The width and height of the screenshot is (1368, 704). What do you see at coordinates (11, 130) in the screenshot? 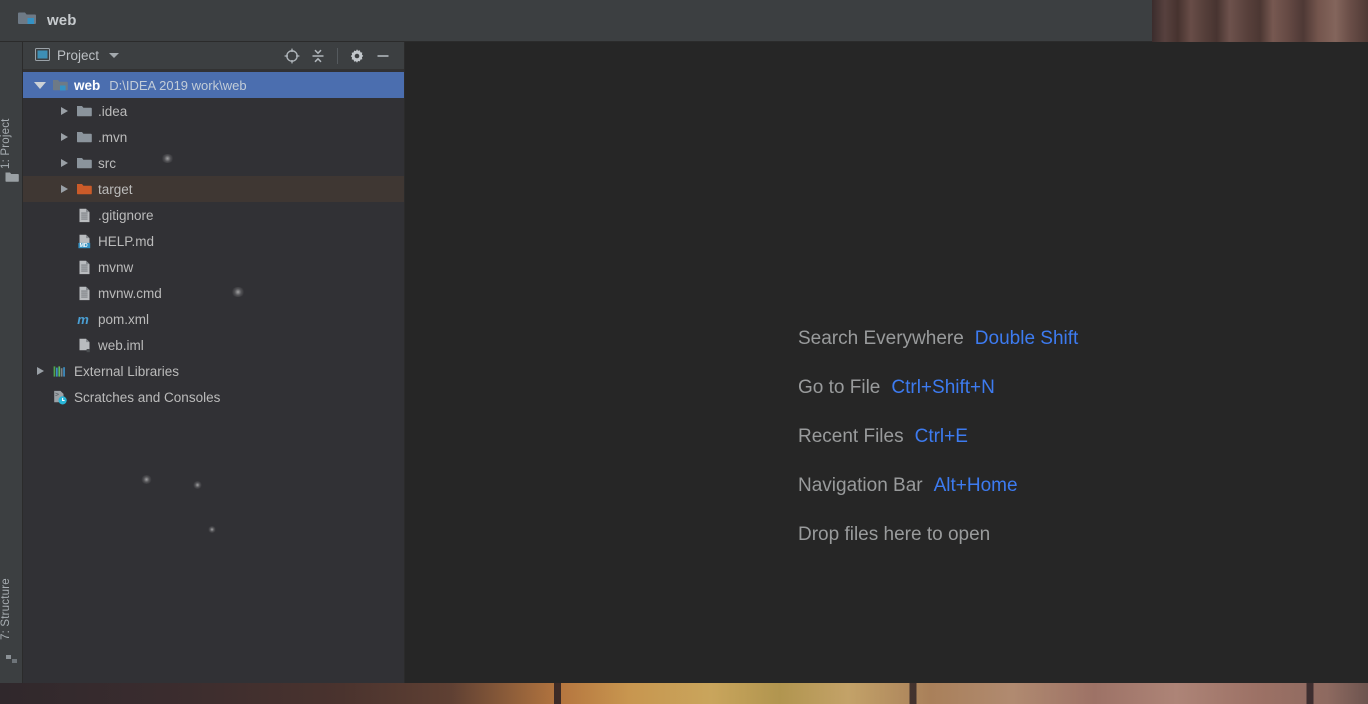
I see `sidebar-item-project: 1: Project` at bounding box center [11, 130].